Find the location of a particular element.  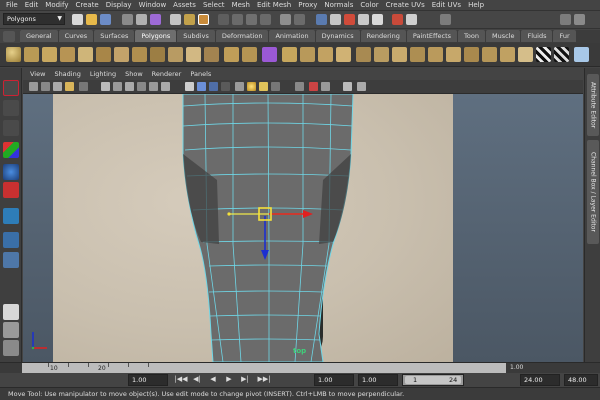

paint-select-icon is located at coordinates (11, 128).